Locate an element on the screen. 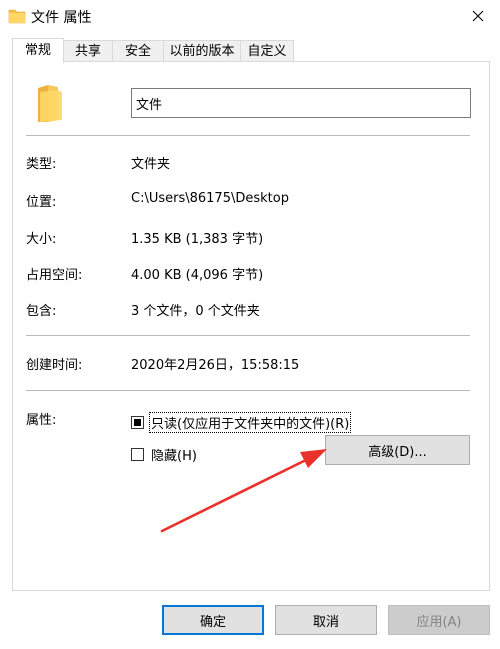 The width and height of the screenshot is (500, 649). type-label: 类型: is located at coordinates (41, 164).